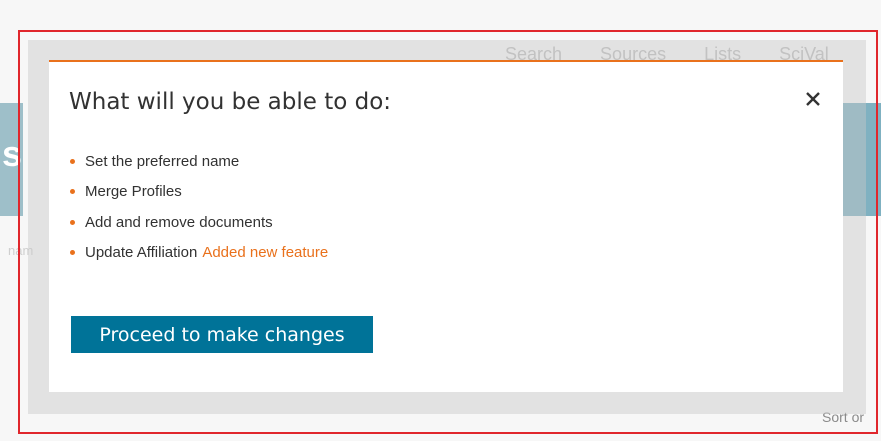 The height and width of the screenshot is (441, 881). Describe the element at coordinates (133, 192) in the screenshot. I see `feature-label: Merge Profiles` at that location.